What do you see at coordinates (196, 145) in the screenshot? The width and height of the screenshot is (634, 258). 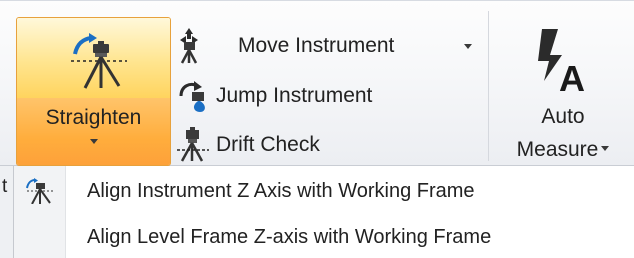 I see `drift-check-icon` at bounding box center [196, 145].